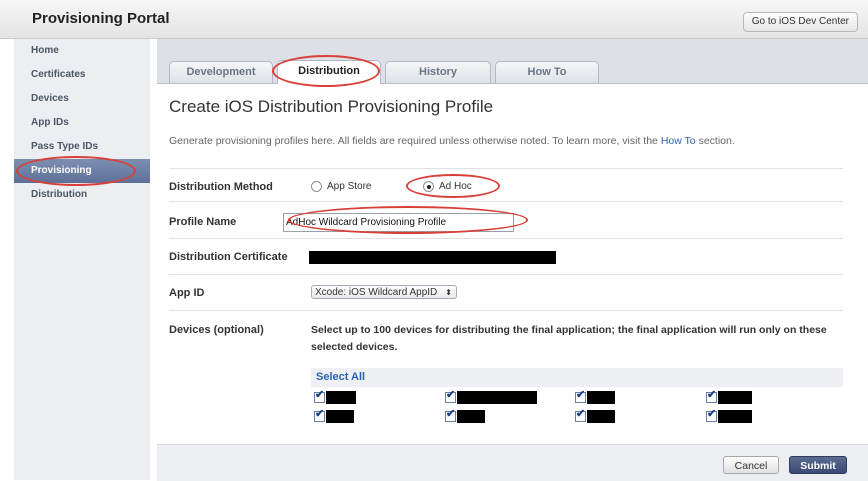  Describe the element at coordinates (448, 292) in the screenshot. I see `select-arrows-icon: ⬍` at that location.